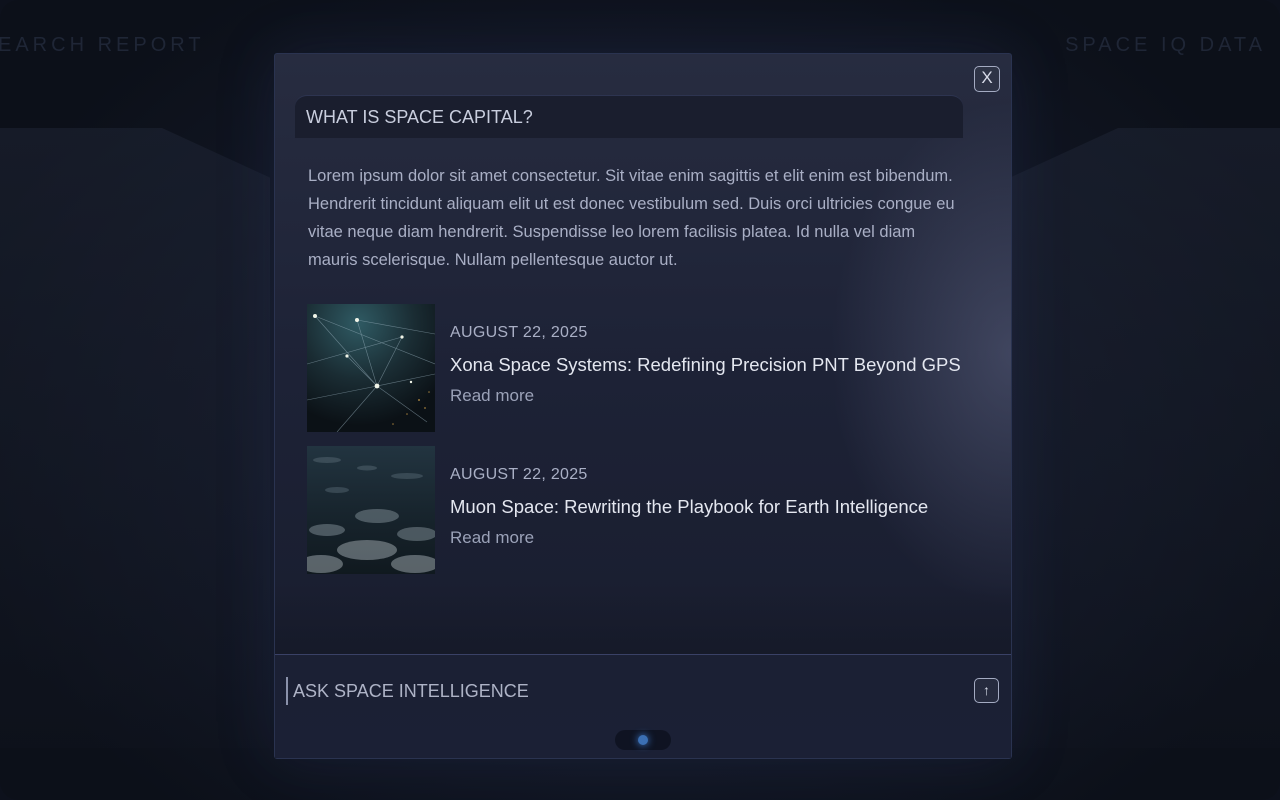 Image resolution: width=1280 pixels, height=800 pixels. I want to click on arrow-up-icon: ↑, so click(986, 690).